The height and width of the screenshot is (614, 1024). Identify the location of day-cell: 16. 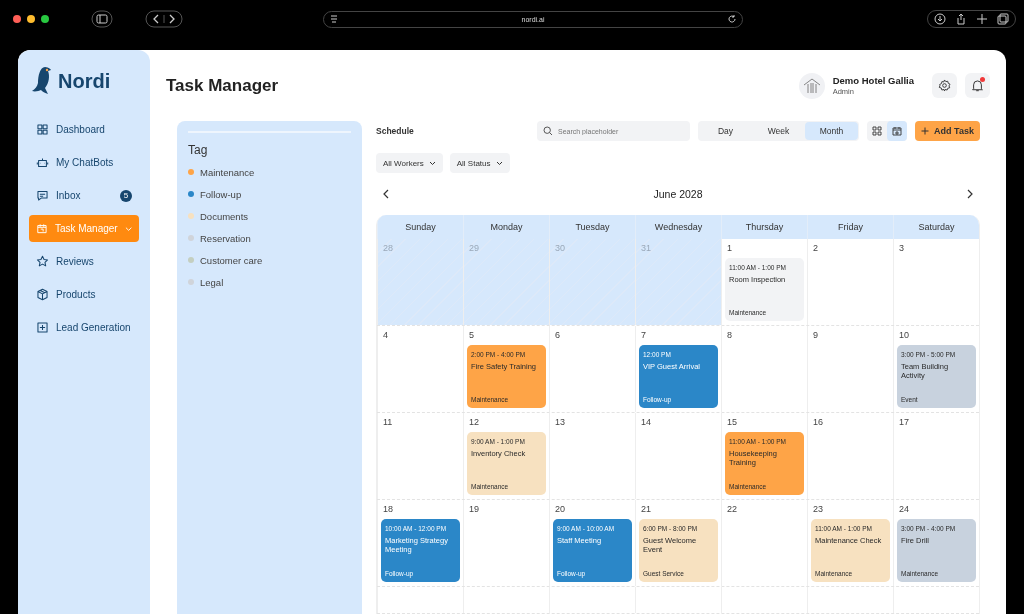
(850, 455).